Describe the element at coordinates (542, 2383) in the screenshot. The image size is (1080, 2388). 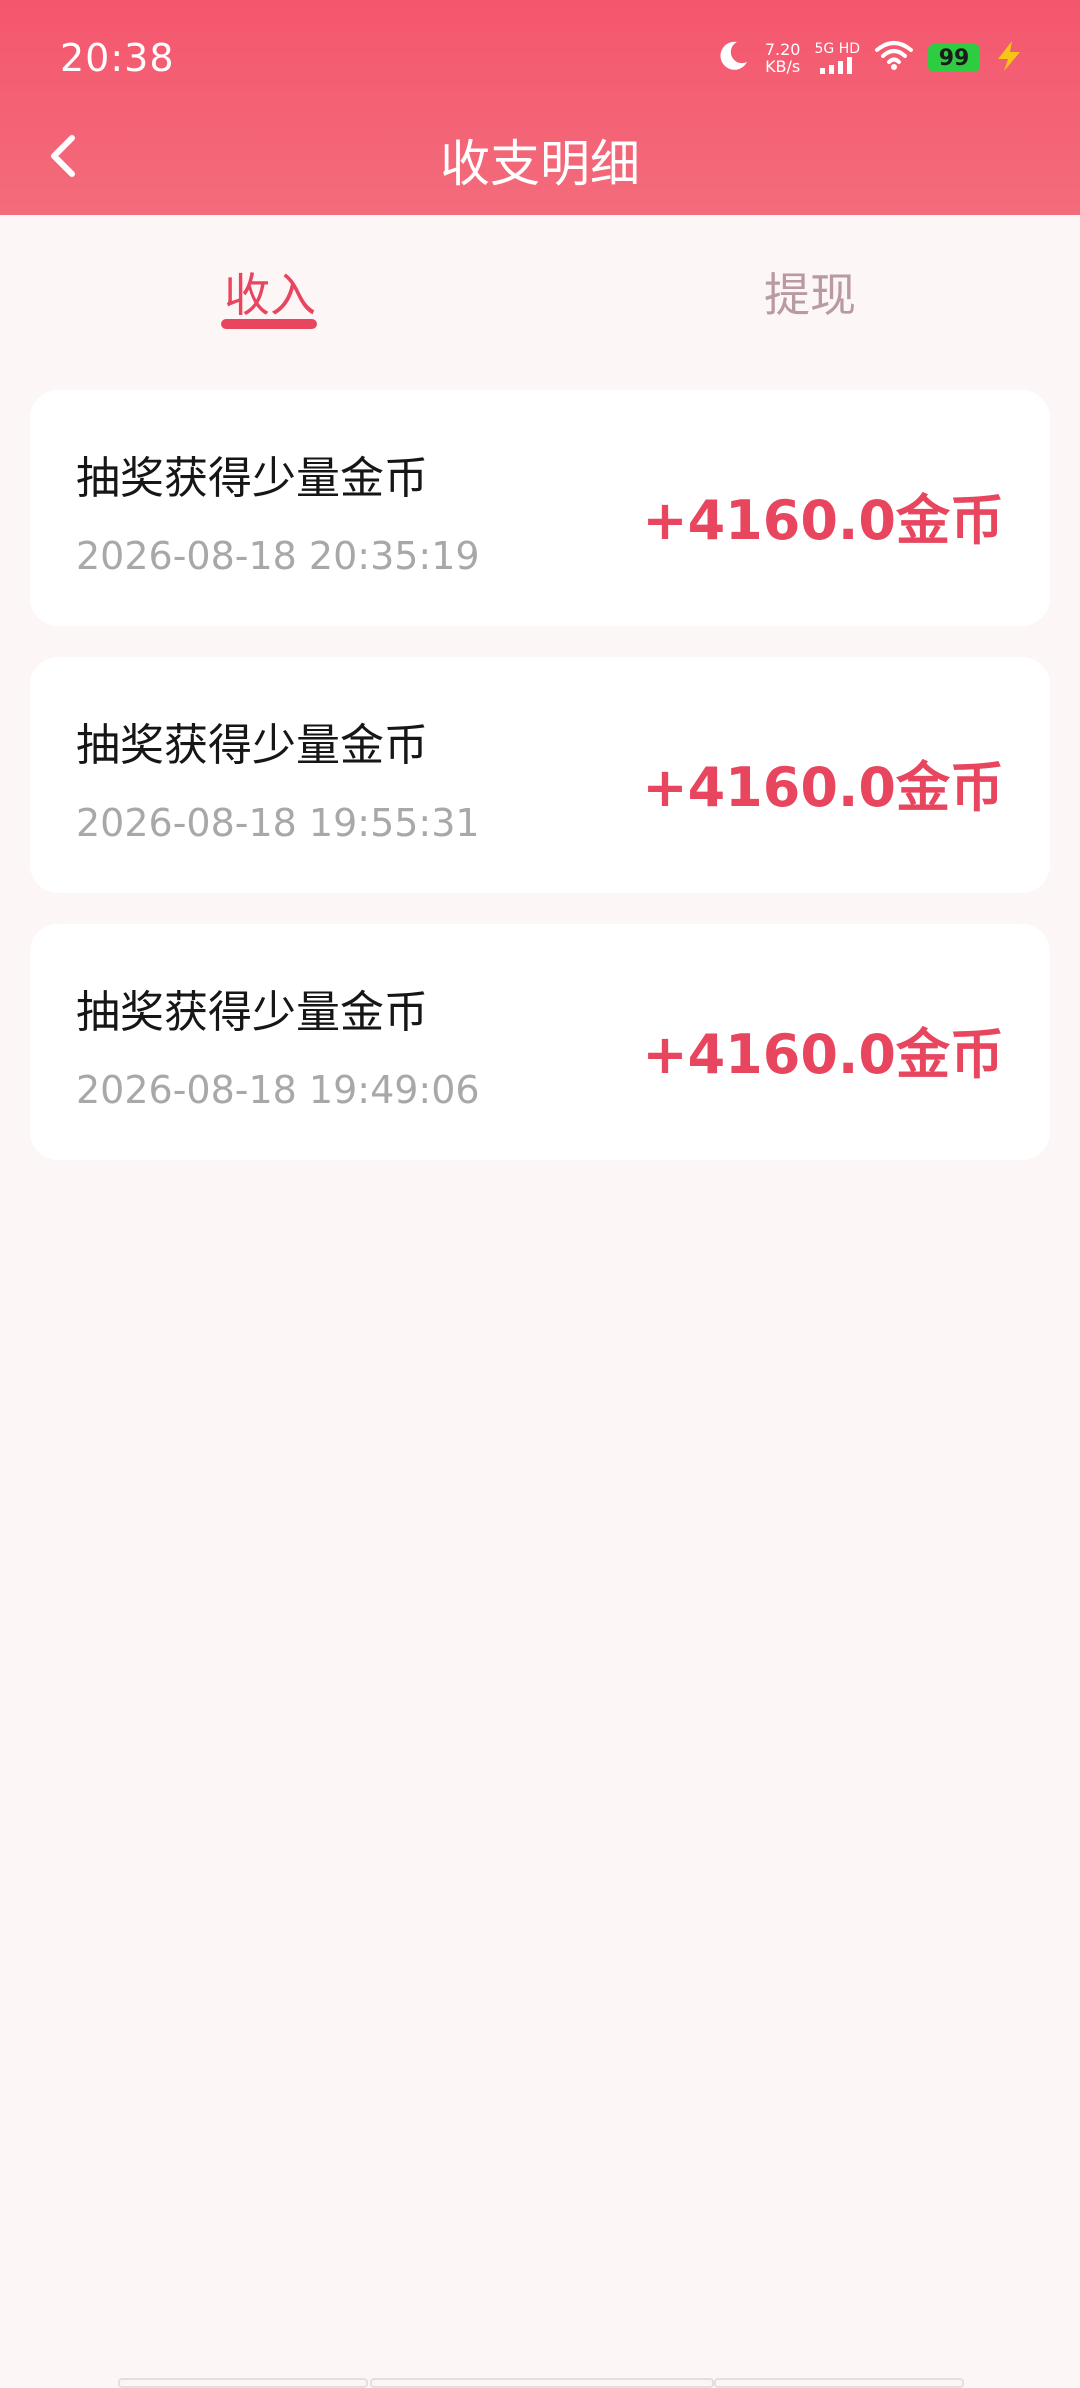
I see `gesture-bar-center` at that location.